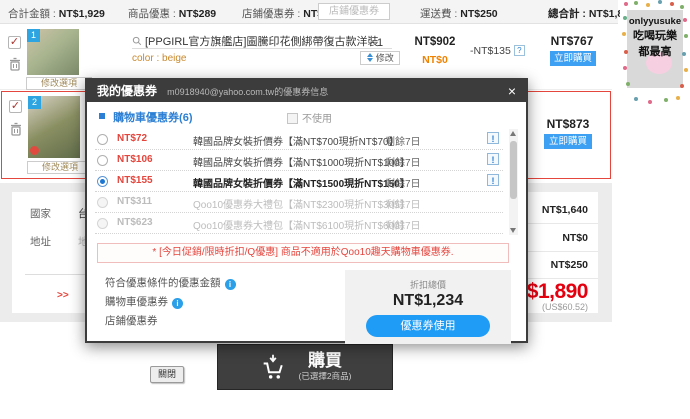 The width and height of the screenshot is (690, 419). What do you see at coordinates (303, 253) in the screenshot?
I see `coupon-warning: * [今日促銷/限時折扣/Q優惠] 商品不適用於Qoo10趣天購物車優惠券.` at bounding box center [303, 253].